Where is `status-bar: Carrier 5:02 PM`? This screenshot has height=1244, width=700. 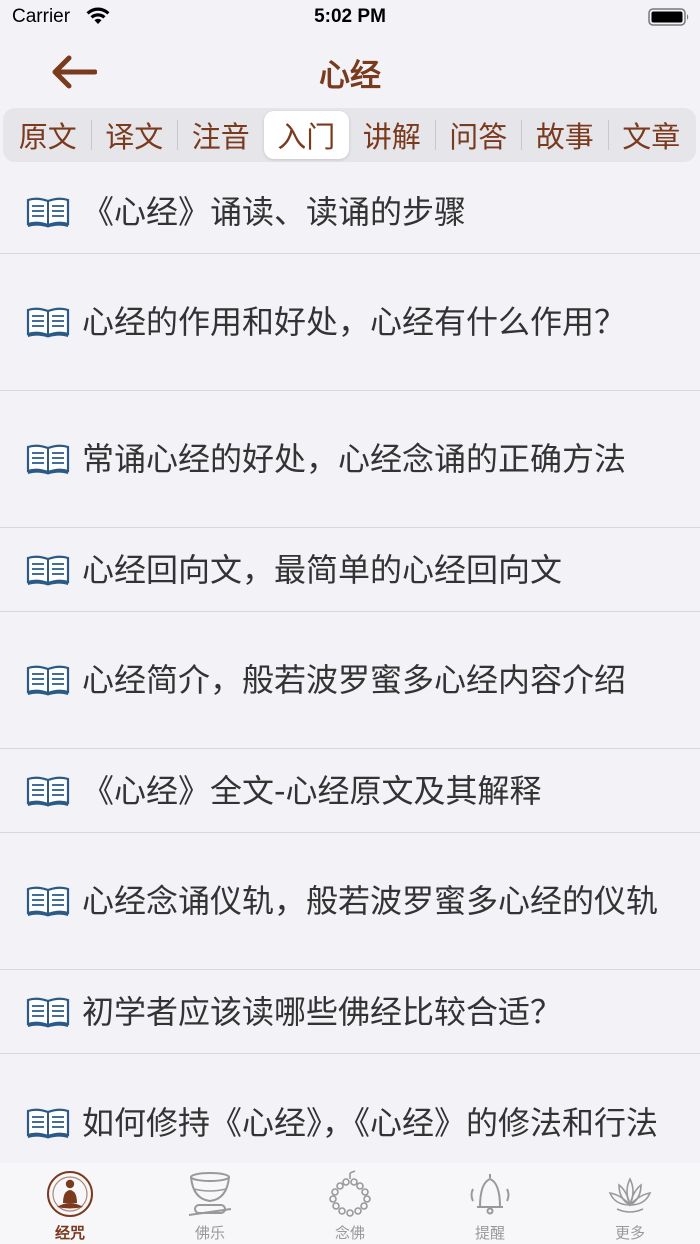
status-bar: Carrier 5:02 PM is located at coordinates (350, 18).